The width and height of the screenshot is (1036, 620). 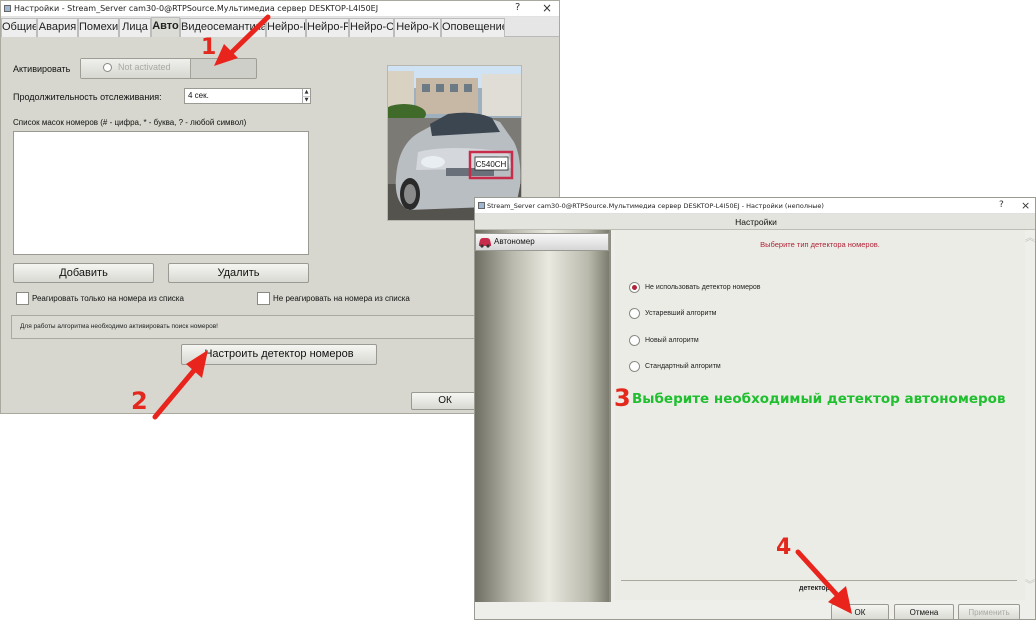 I want to click on tab-interference: Помехи, so click(x=98, y=27).